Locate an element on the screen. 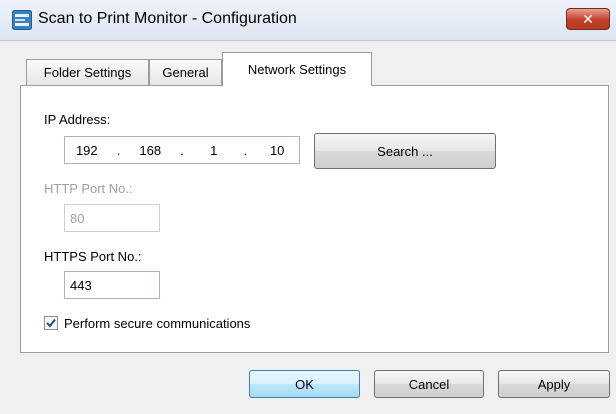 Image resolution: width=616 pixels, height=414 pixels. https-port-value: 443 is located at coordinates (81, 285).